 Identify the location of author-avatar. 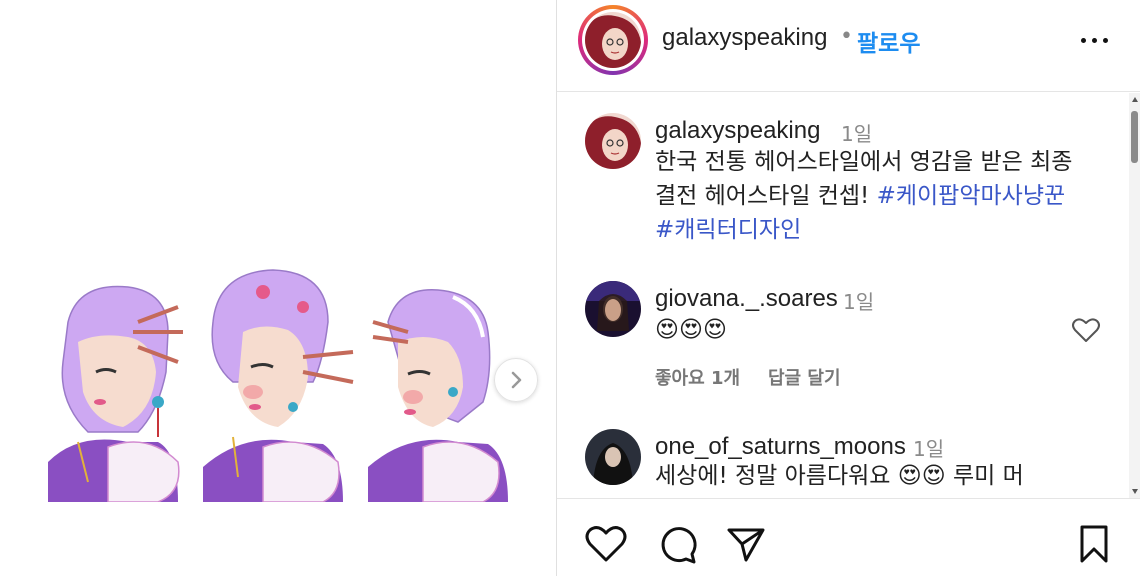
(613, 40).